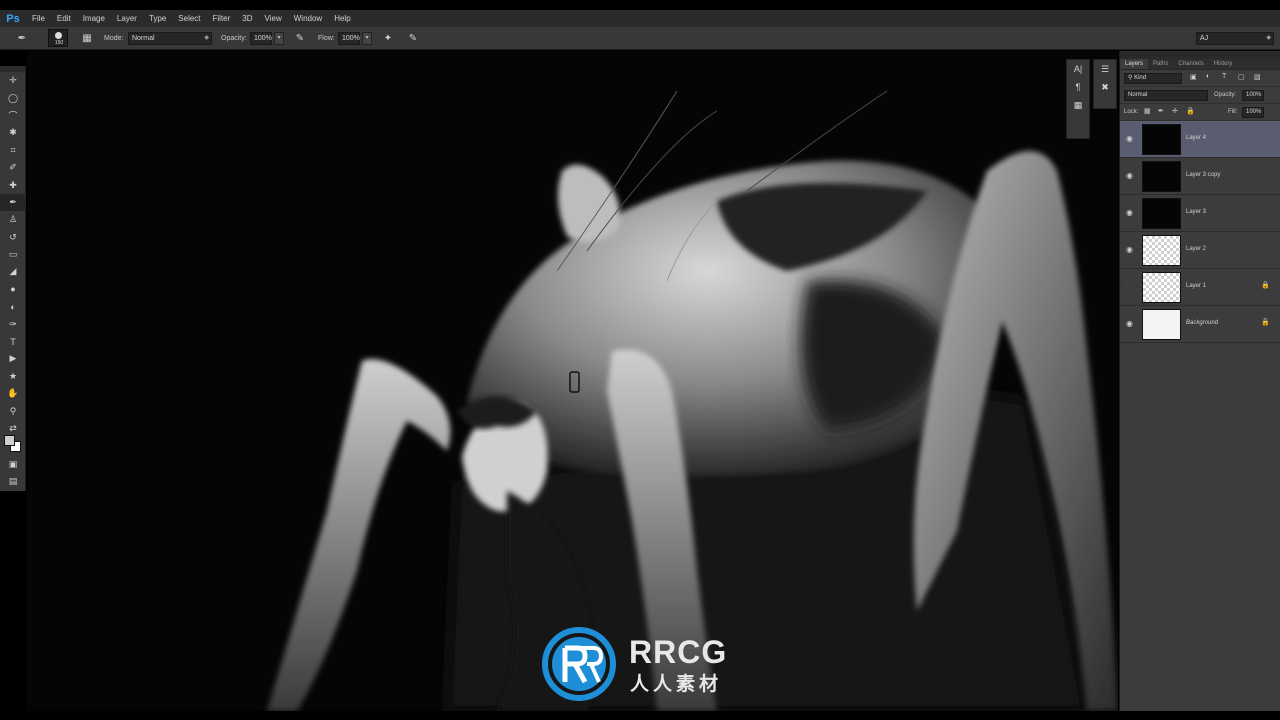  I want to click on hand-tool-icon: ✋, so click(13, 393).